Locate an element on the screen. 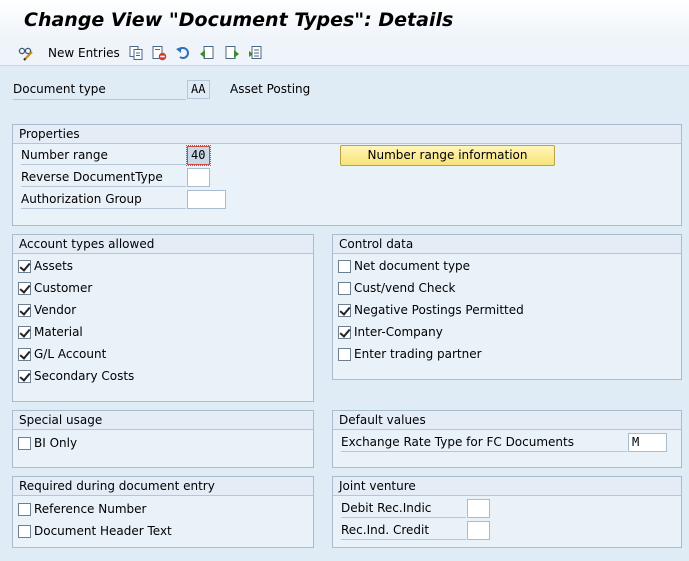  glasses-edit-icon is located at coordinates (26, 53).